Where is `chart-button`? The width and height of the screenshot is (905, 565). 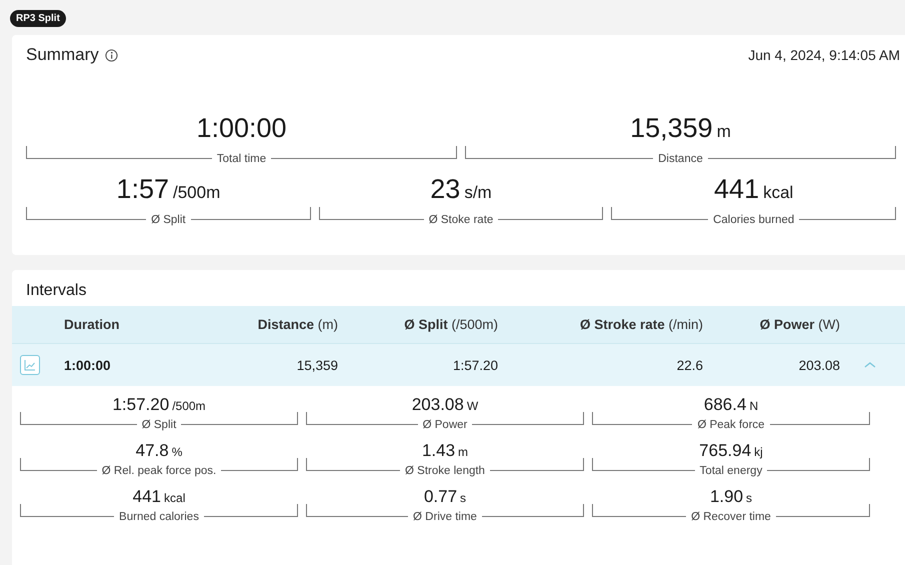
chart-button is located at coordinates (30, 365).